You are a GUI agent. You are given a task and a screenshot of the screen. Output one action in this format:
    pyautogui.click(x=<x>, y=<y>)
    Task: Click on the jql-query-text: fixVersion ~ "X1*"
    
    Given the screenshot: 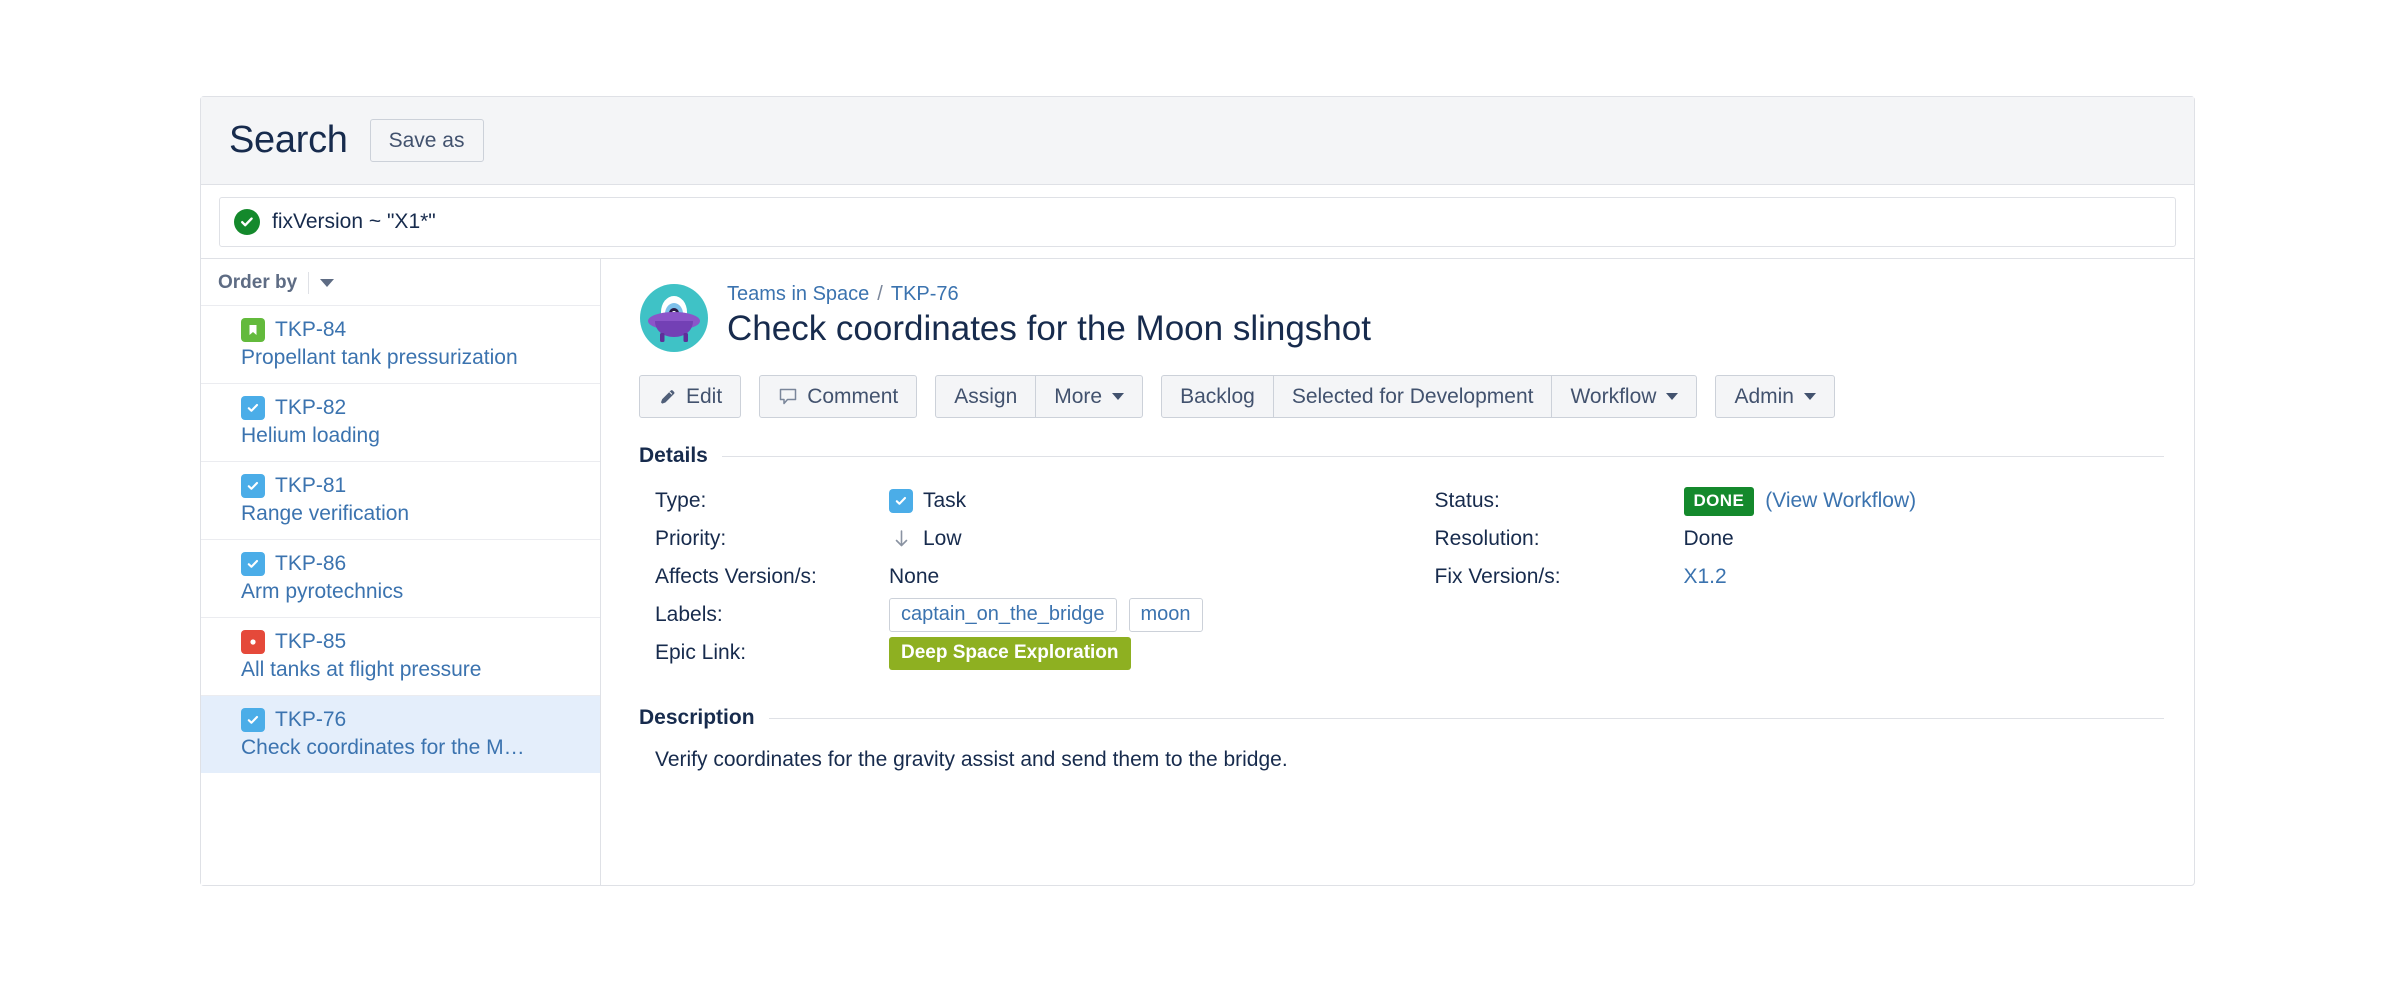 What is the action you would take?
    pyautogui.click(x=354, y=221)
    